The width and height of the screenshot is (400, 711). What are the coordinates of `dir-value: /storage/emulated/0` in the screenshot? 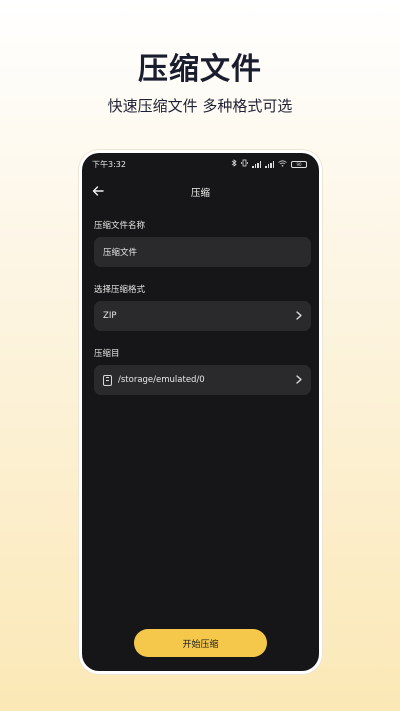 It's located at (161, 380).